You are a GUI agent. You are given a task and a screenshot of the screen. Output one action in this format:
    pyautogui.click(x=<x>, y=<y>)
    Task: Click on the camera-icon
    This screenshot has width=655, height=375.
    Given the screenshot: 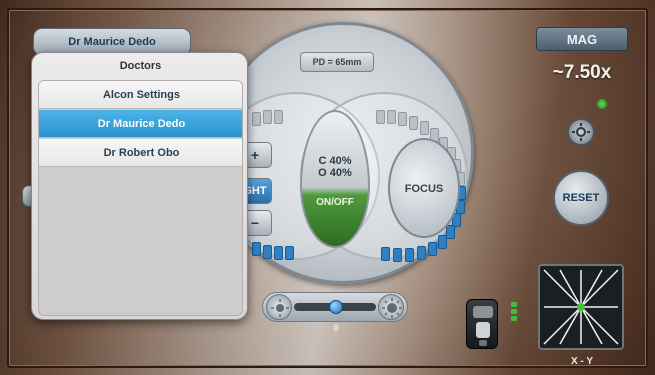 What is the action you would take?
    pyautogui.click(x=482, y=324)
    